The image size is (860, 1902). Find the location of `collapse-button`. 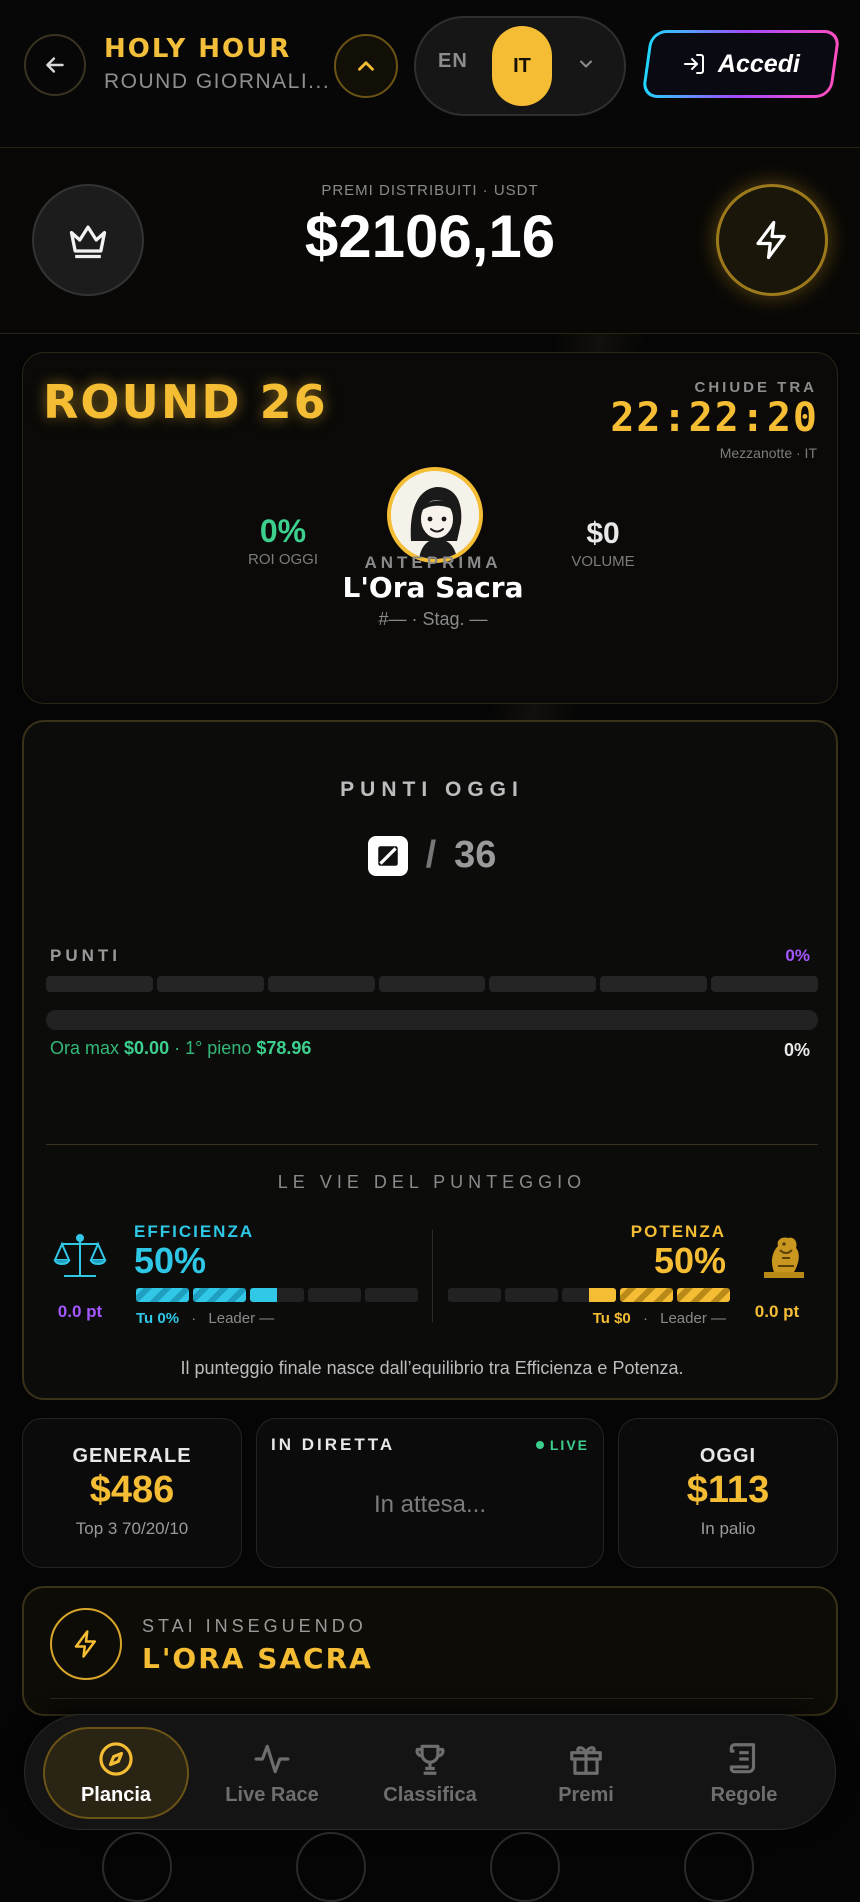

collapse-button is located at coordinates (366, 66).